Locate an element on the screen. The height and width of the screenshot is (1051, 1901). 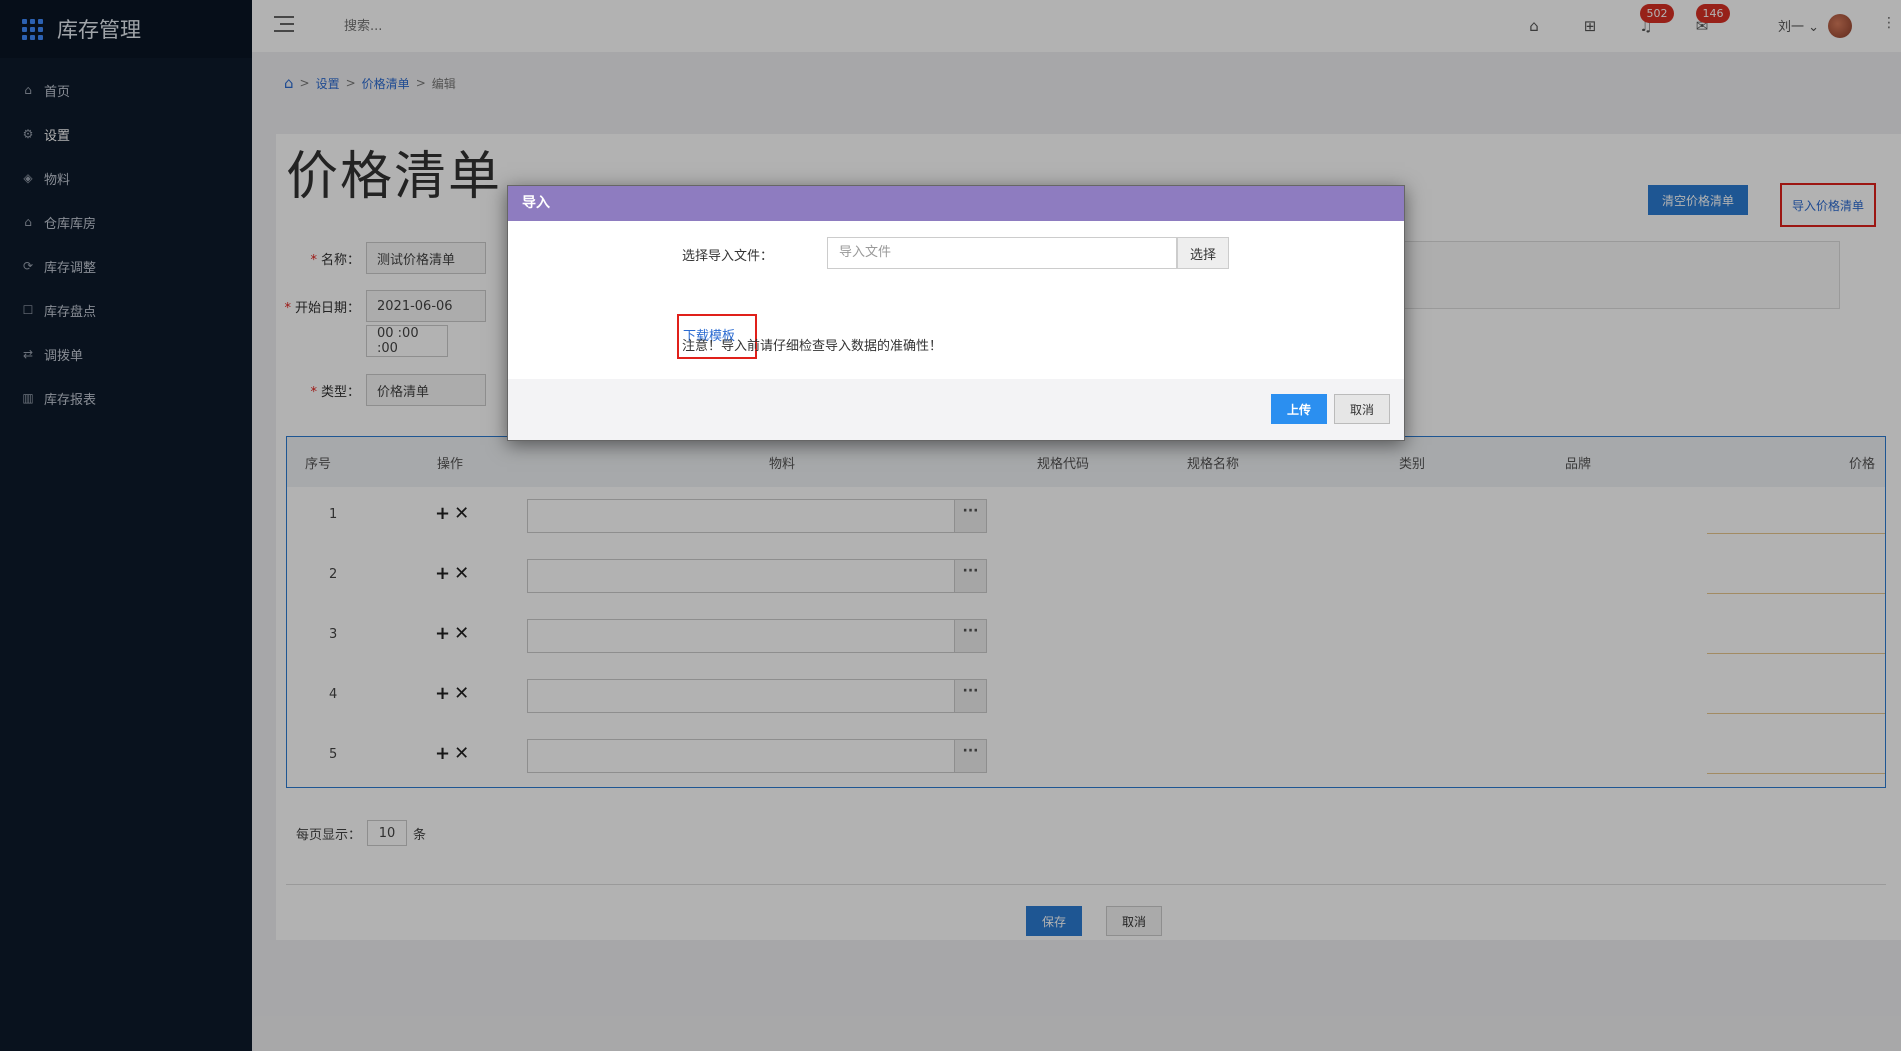
import-note: 注意！导入前请仔细检查导入数据的准确性！ is located at coordinates (812, 346).